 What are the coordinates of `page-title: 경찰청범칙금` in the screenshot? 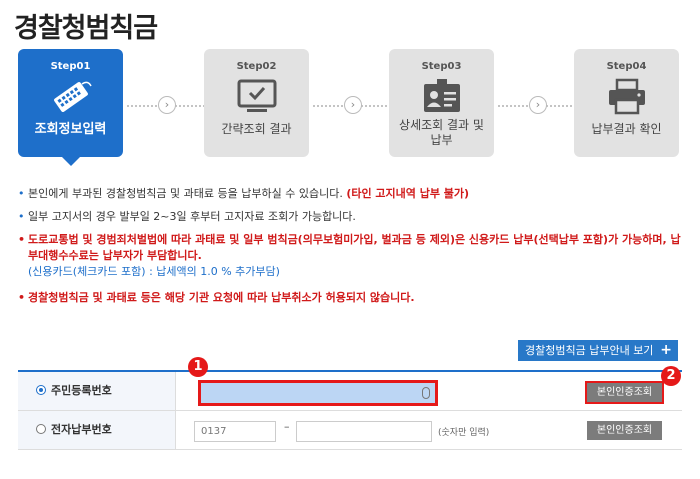 It's located at (86, 28).